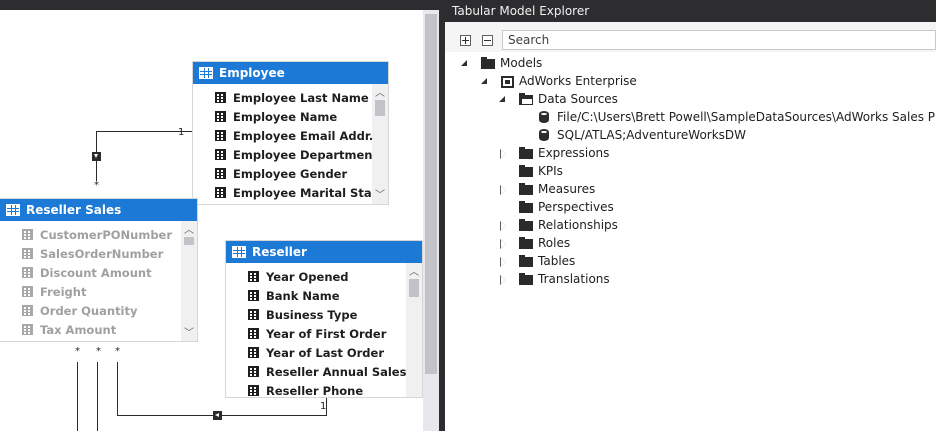 The height and width of the screenshot is (431, 936). Describe the element at coordinates (574, 279) in the screenshot. I see `tree-item-translations: Translations` at that location.